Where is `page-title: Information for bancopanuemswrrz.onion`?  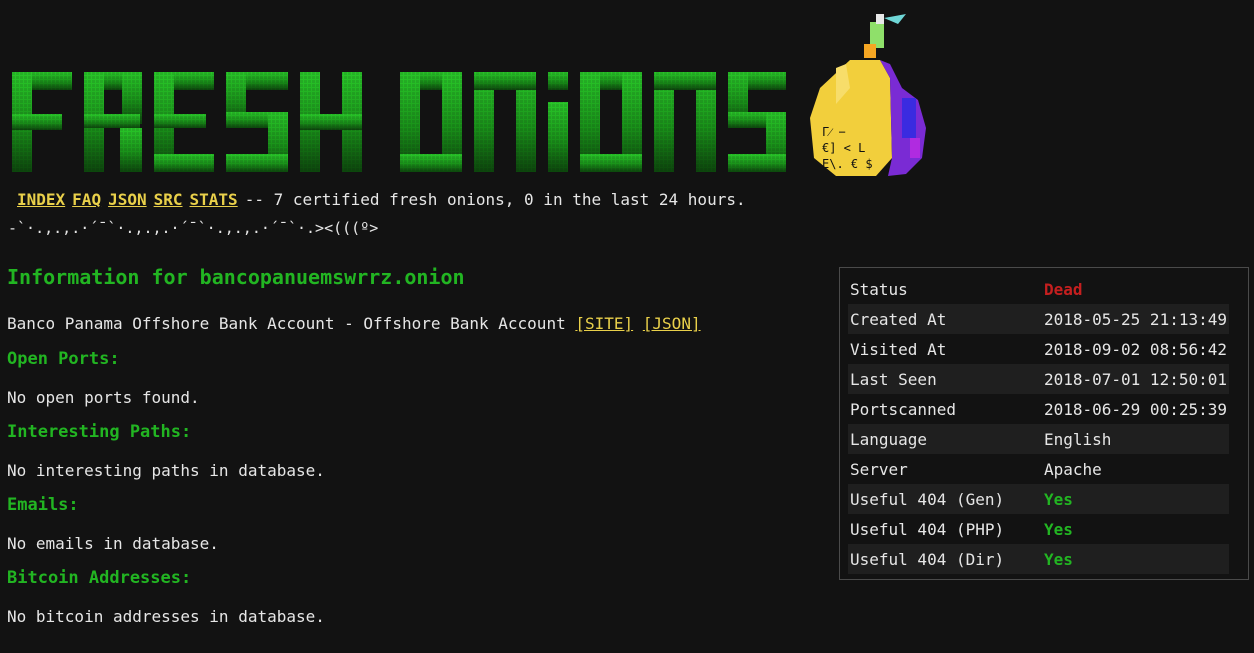
page-title: Information for bancopanuemswrrz.onion is located at coordinates (236, 277).